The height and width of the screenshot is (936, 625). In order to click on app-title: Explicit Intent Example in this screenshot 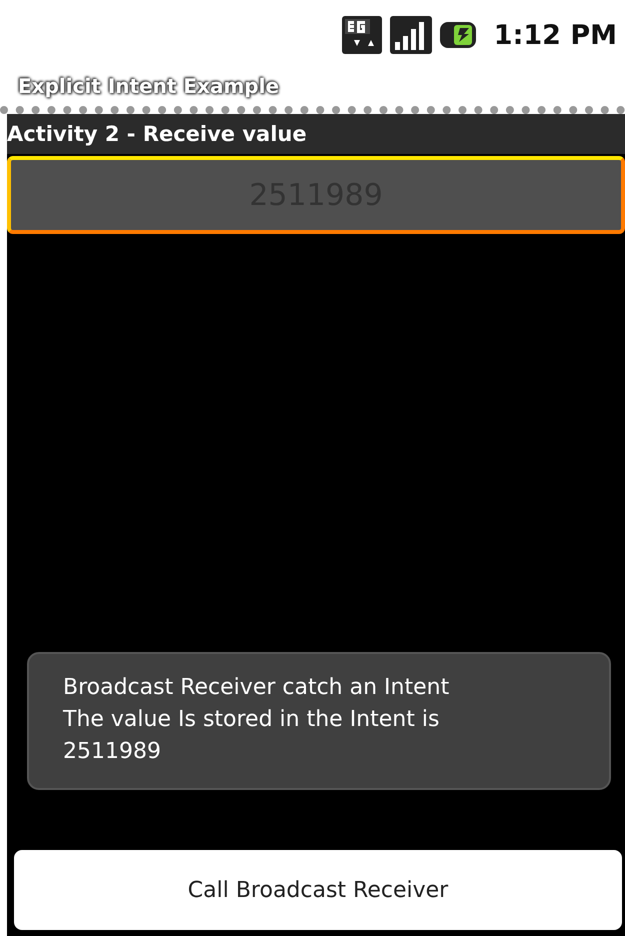, I will do `click(149, 86)`.